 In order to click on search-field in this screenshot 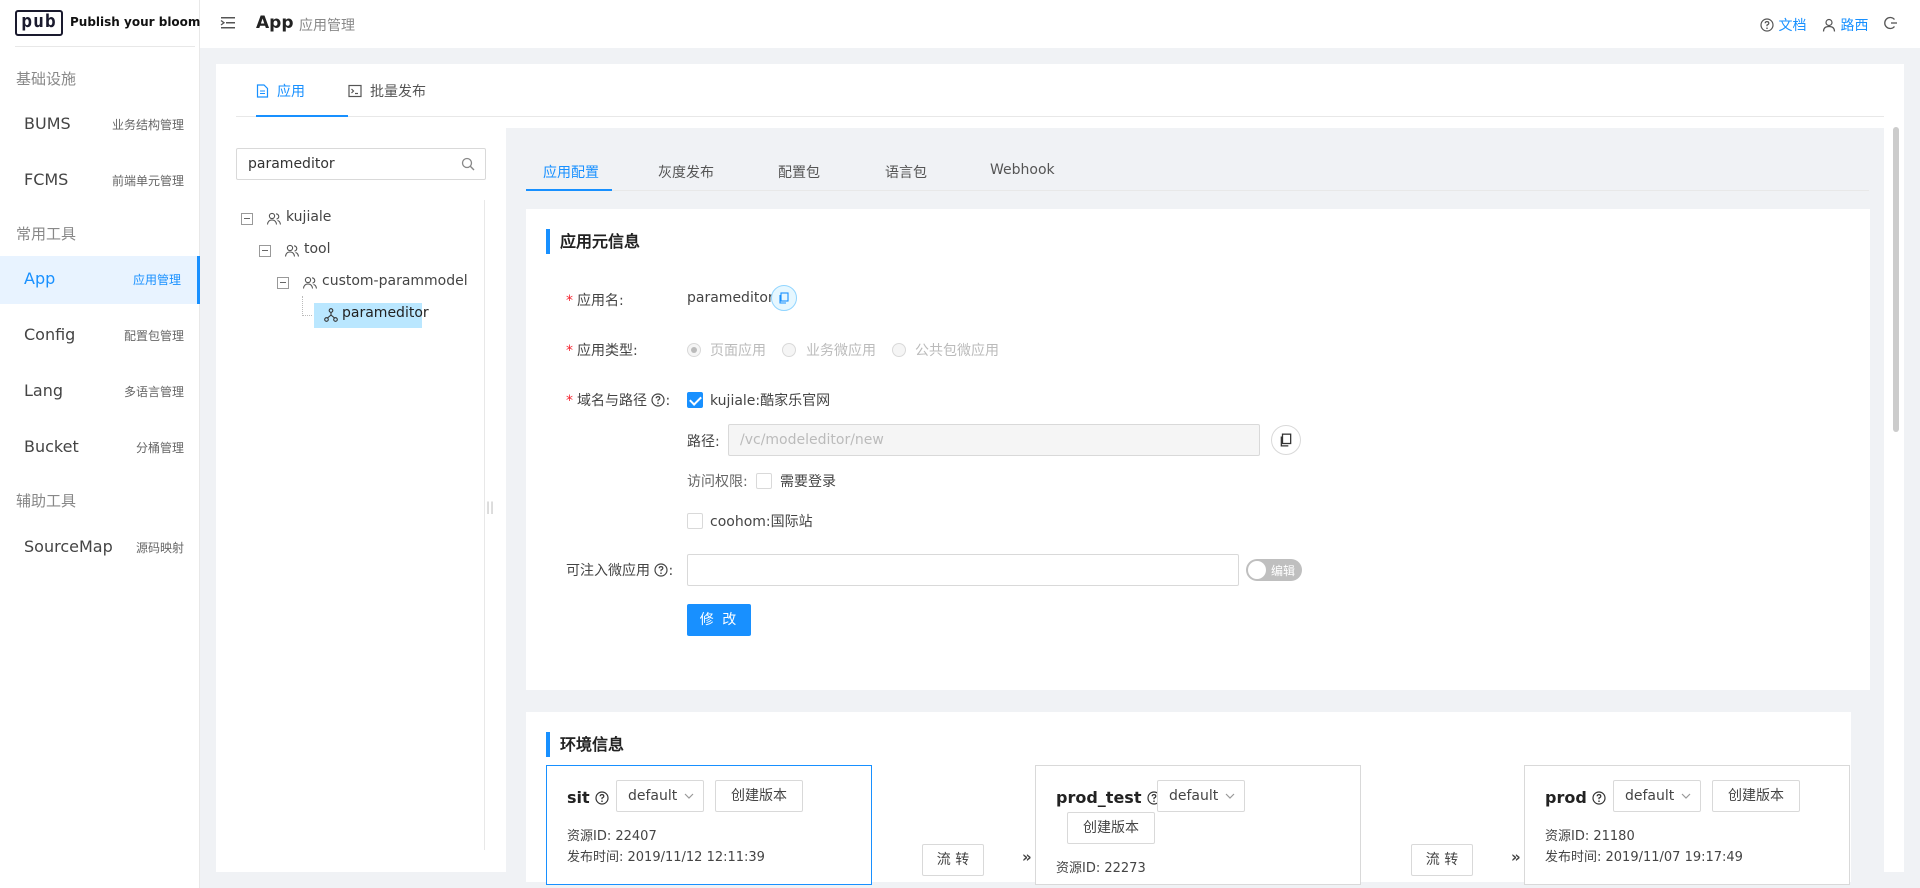, I will do `click(361, 164)`.